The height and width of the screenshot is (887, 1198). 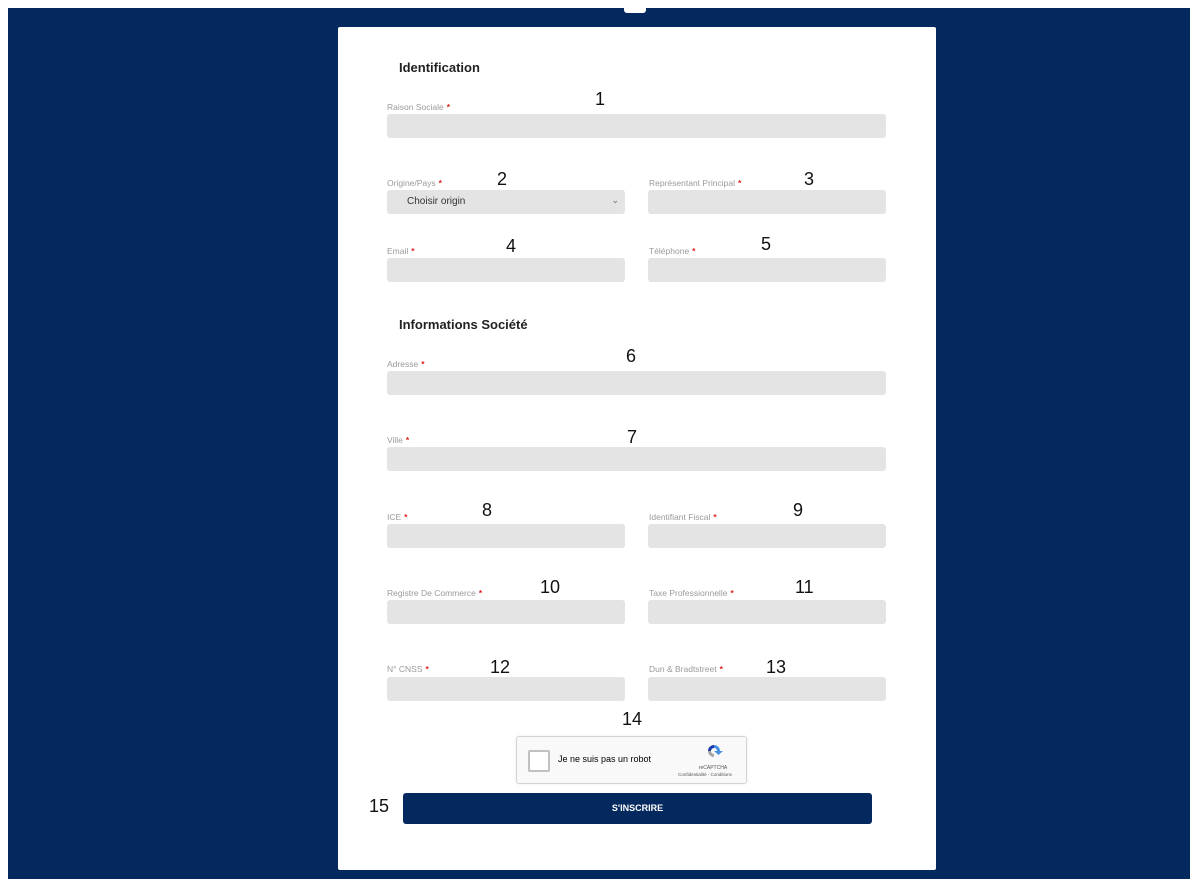 What do you see at coordinates (406, 364) in the screenshot?
I see `adresse-label: Adresse *` at bounding box center [406, 364].